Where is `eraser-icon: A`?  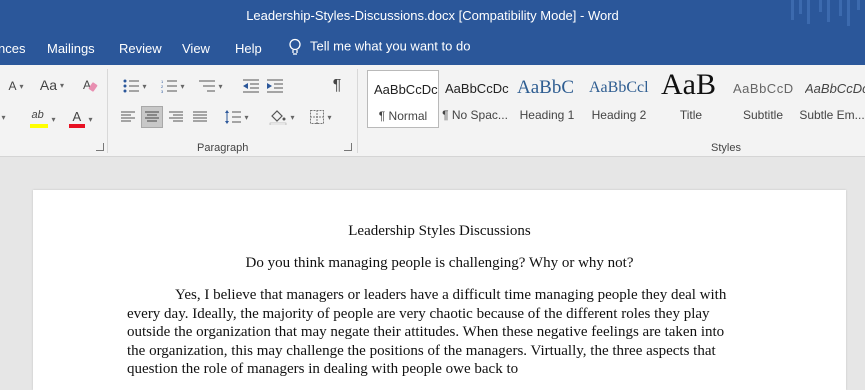
eraser-icon: A is located at coordinates (90, 85).